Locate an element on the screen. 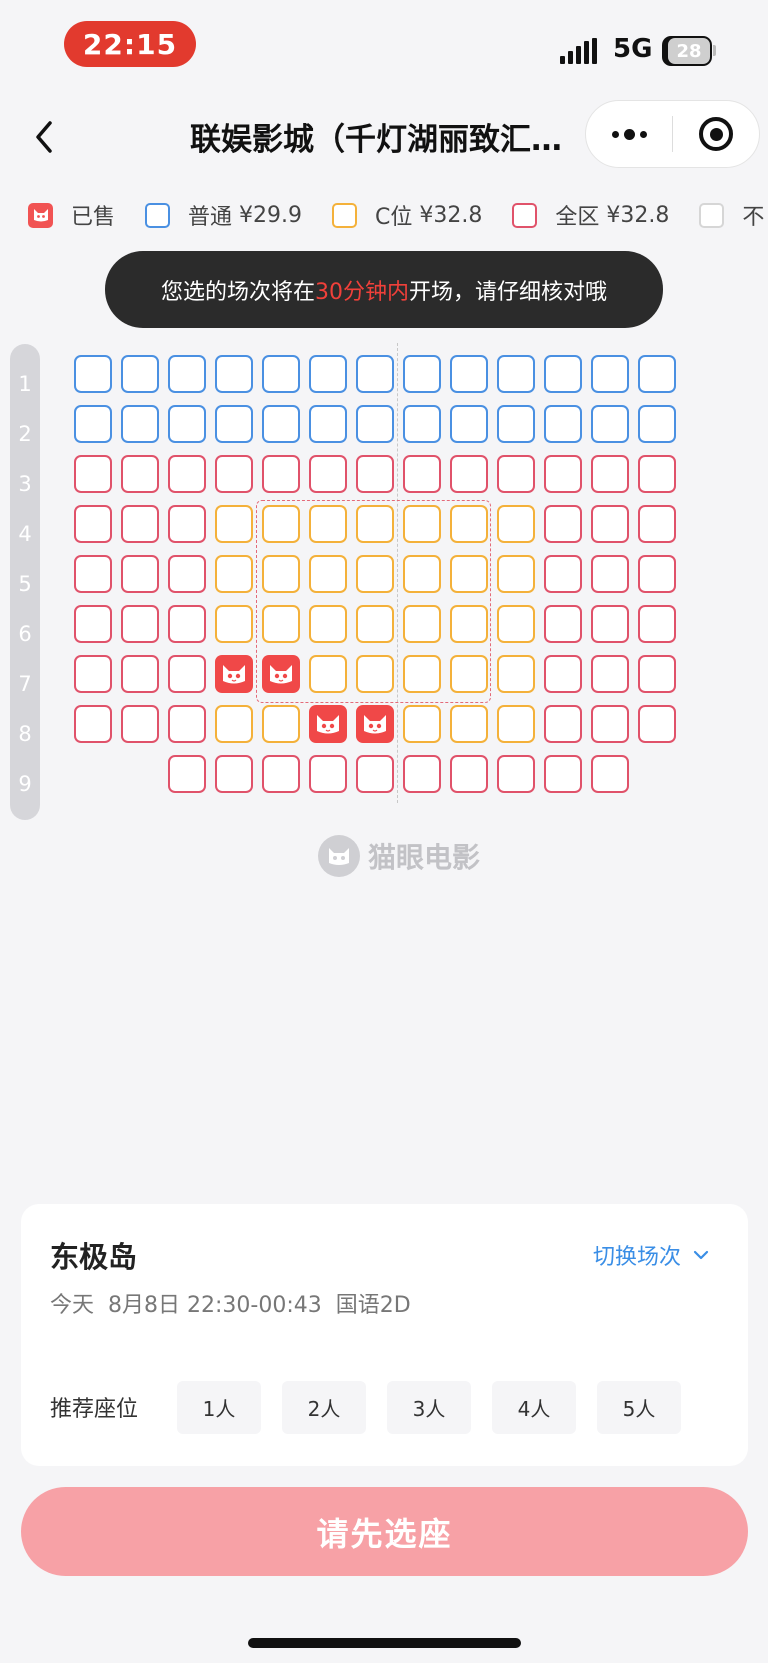 This screenshot has height=1663, width=768. recommend-4-button: 4人 is located at coordinates (534, 1407).